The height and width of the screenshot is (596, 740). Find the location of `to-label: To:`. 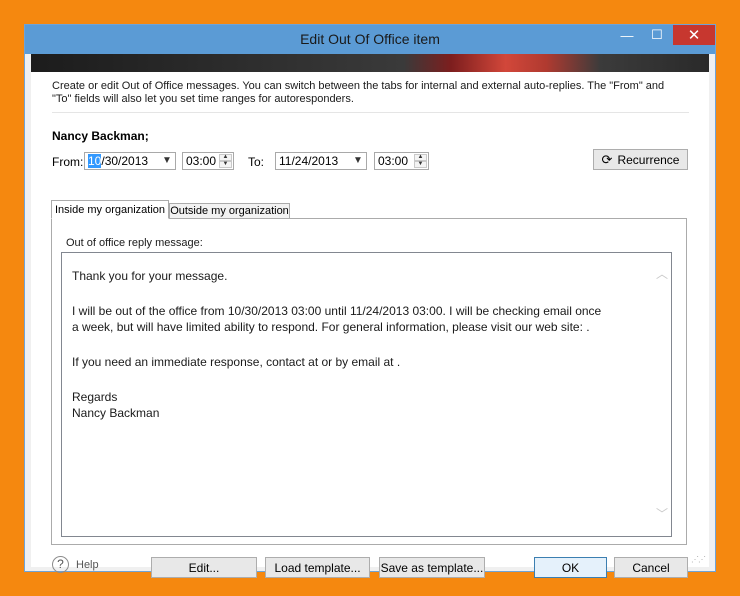

to-label: To: is located at coordinates (256, 162).